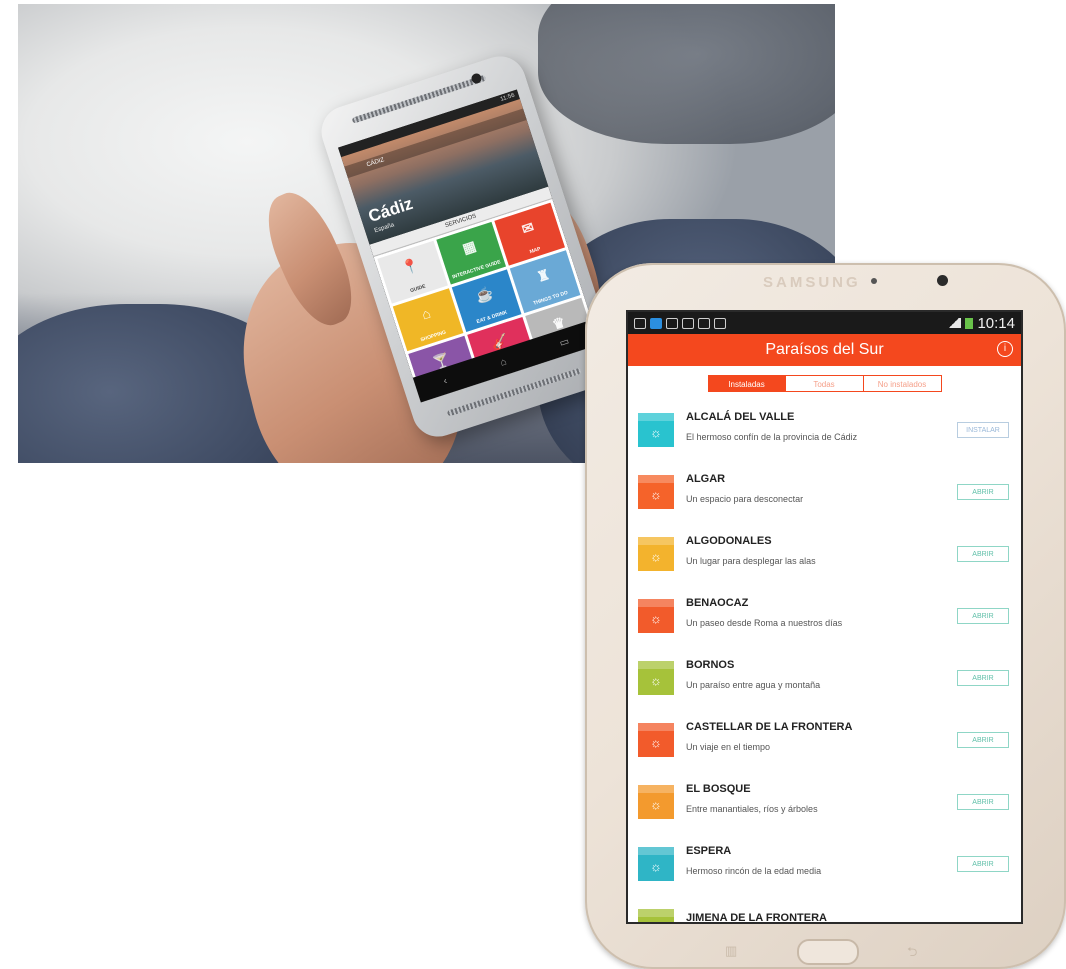 The image size is (1066, 969). I want to click on town-description: Un paseo desde Roma a nuestros días, so click(764, 622).